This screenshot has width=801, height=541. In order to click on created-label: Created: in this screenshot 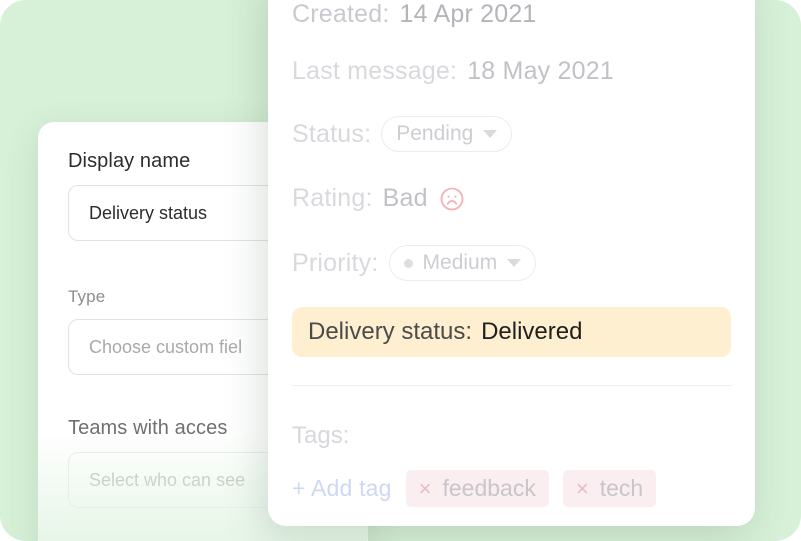, I will do `click(341, 14)`.